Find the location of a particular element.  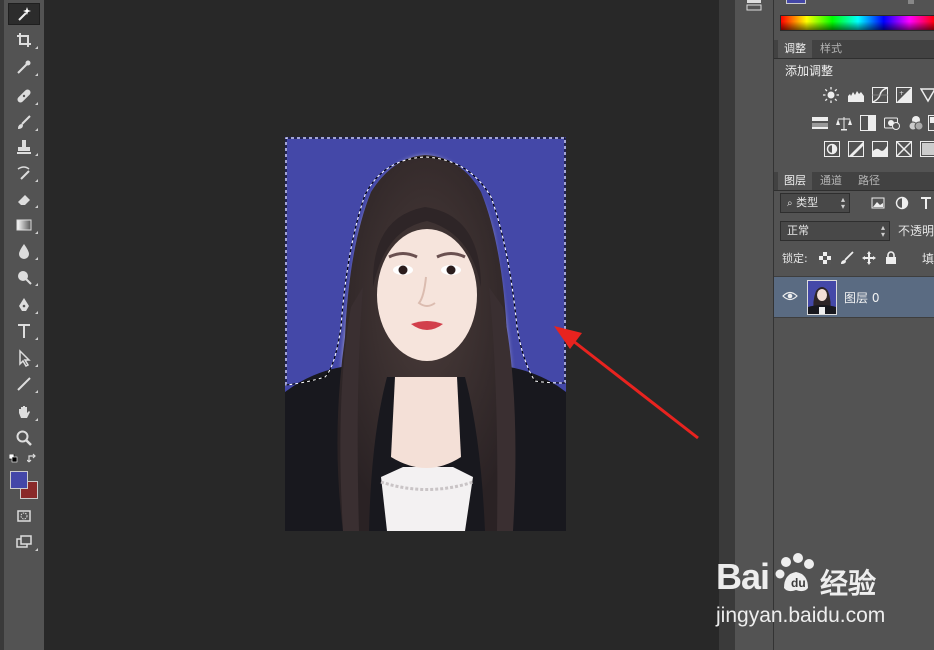

hand-tool is located at coordinates (24, 412).